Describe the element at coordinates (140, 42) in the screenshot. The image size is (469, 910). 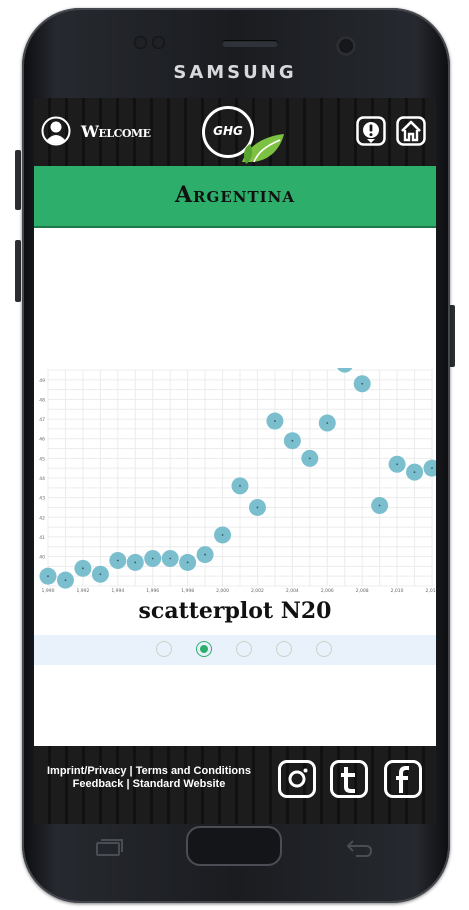
I see `proximity-sensor` at that location.